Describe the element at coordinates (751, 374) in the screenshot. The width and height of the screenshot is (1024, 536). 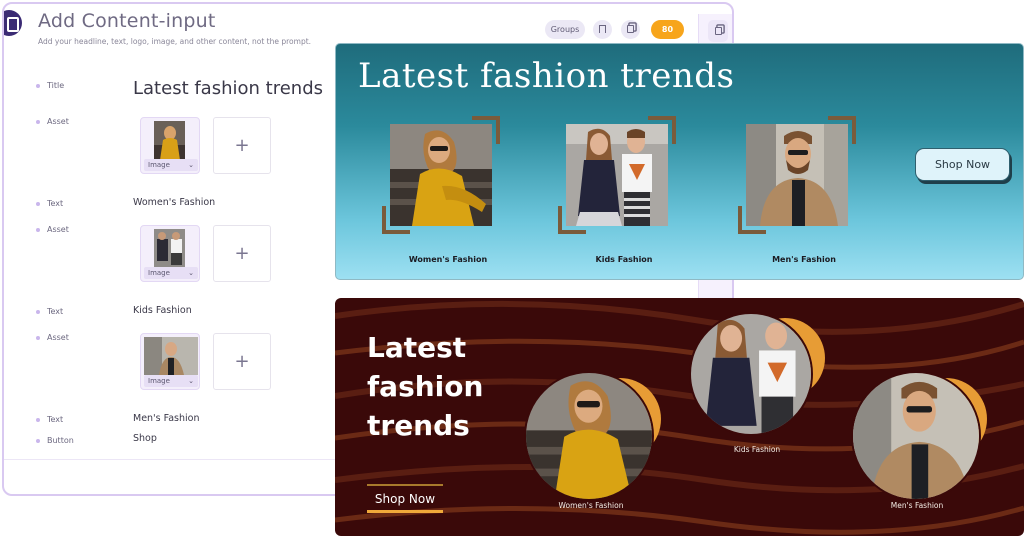
I see `kids-fashion-circle` at that location.